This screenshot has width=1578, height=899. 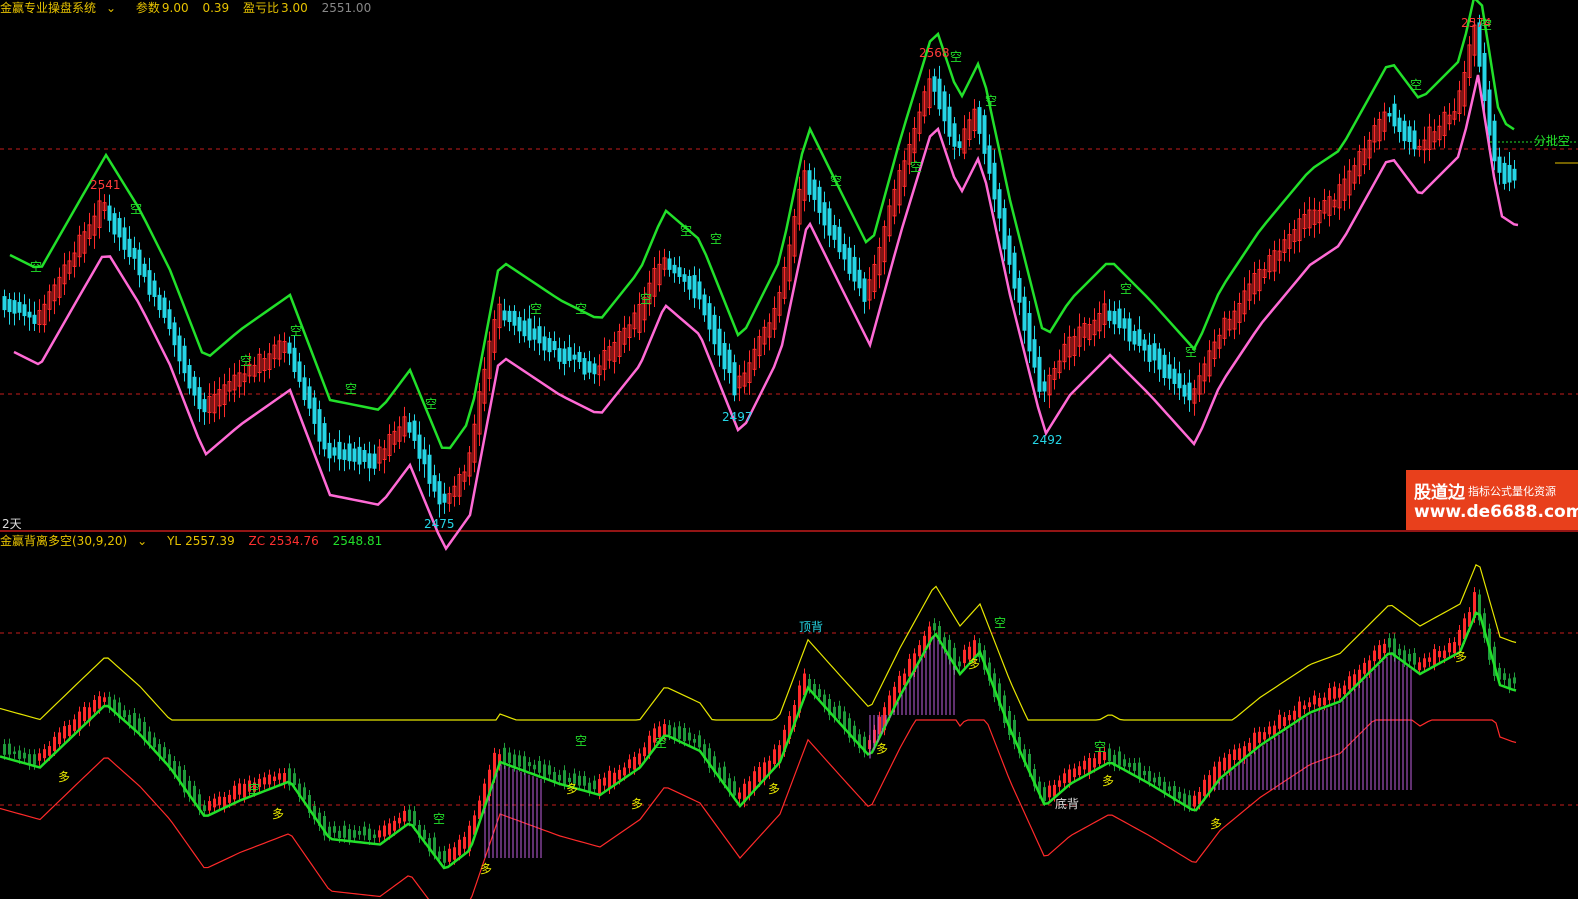 What do you see at coordinates (61, 8) in the screenshot?
I see `top-indicator-name: 金赢专业操盘系统 ⌄` at bounding box center [61, 8].